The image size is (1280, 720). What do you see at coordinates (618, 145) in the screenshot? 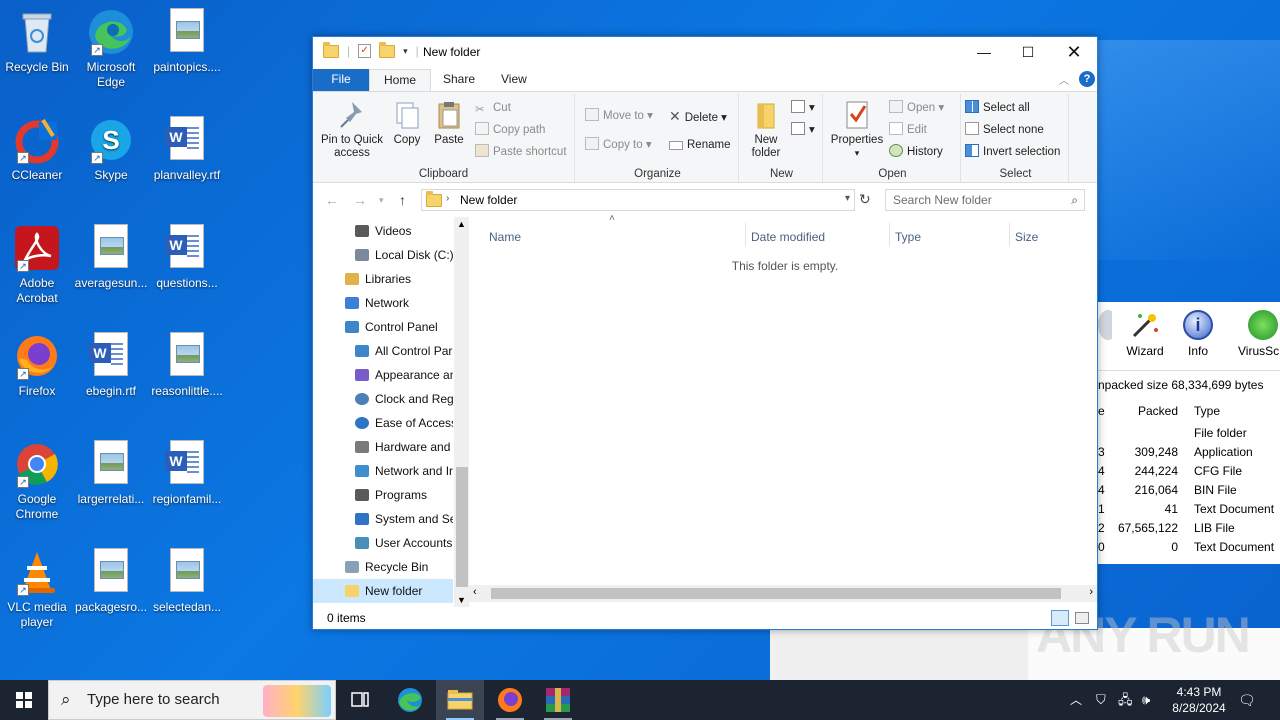
I see `copy-to-button: Copy to ▾` at bounding box center [618, 145].